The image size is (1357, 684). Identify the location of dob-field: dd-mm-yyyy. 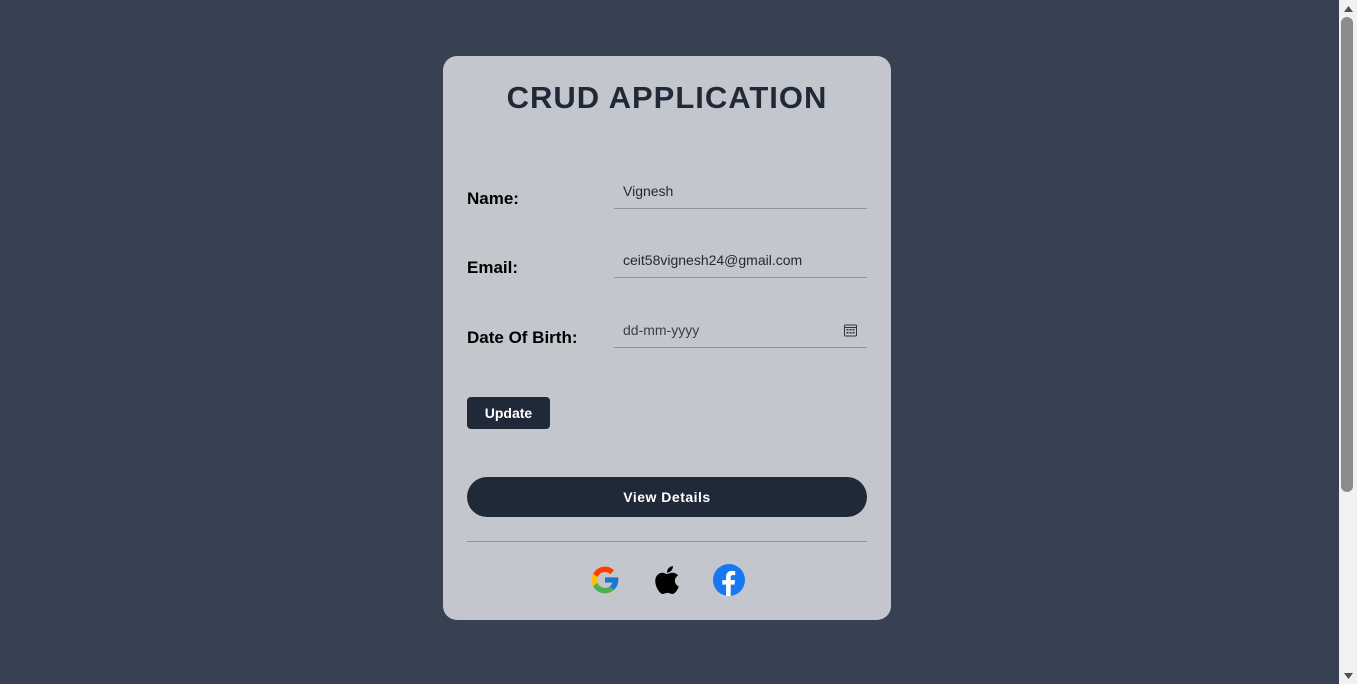
(740, 330).